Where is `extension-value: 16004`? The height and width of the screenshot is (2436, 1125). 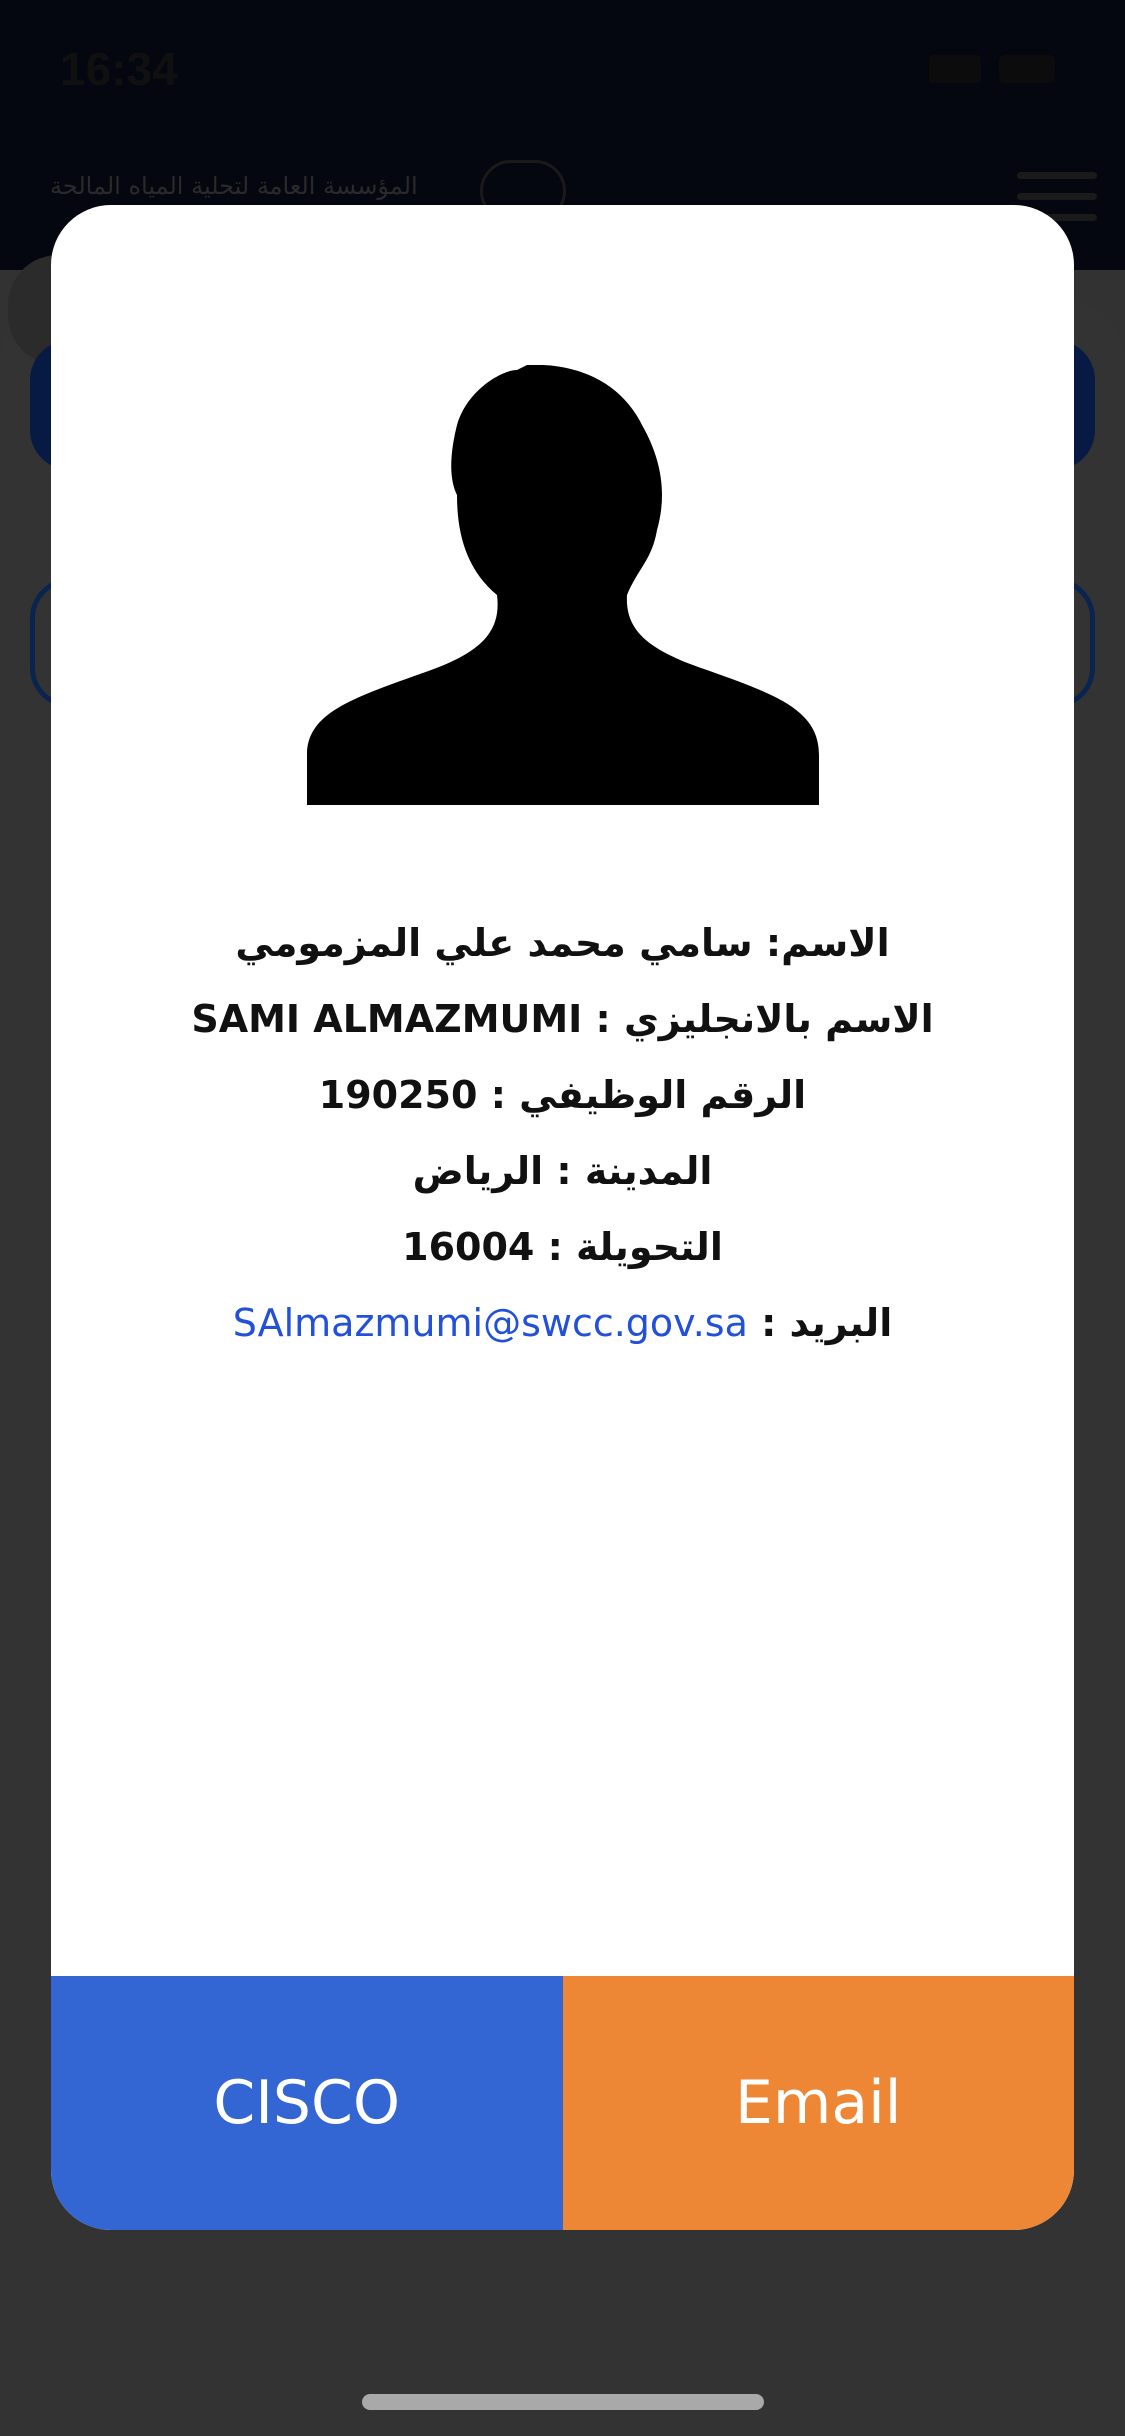 extension-value: 16004 is located at coordinates (468, 1247).